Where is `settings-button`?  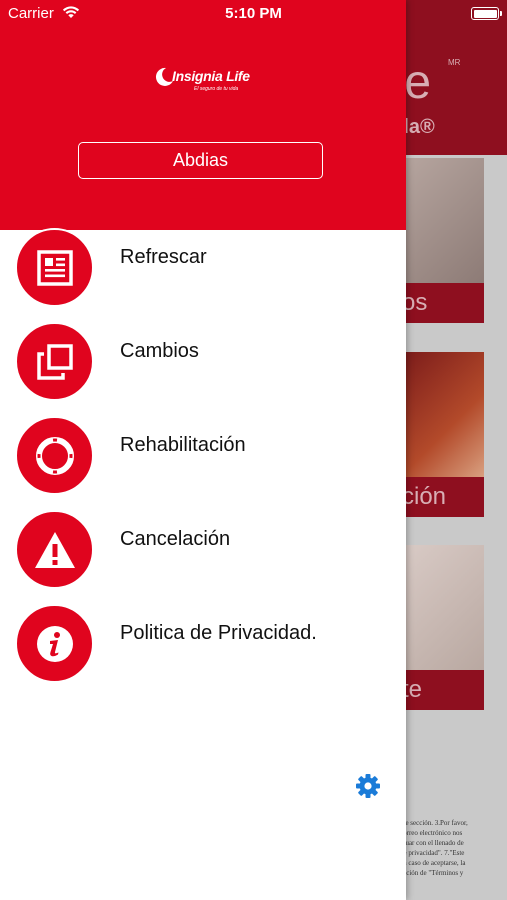
settings-button is located at coordinates (368, 786).